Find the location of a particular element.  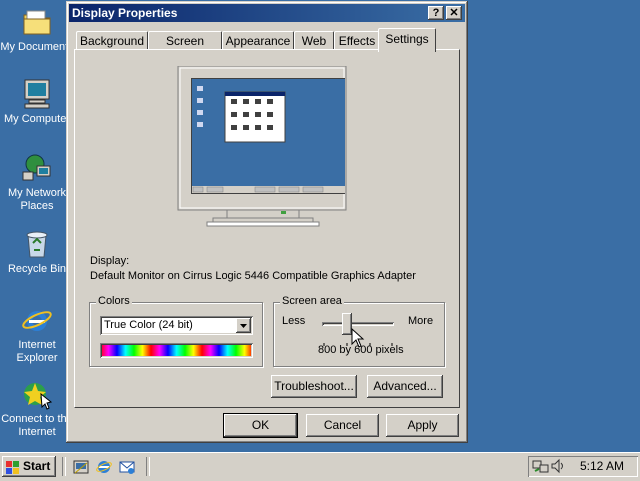

connect-icon is located at coordinates (37, 394).